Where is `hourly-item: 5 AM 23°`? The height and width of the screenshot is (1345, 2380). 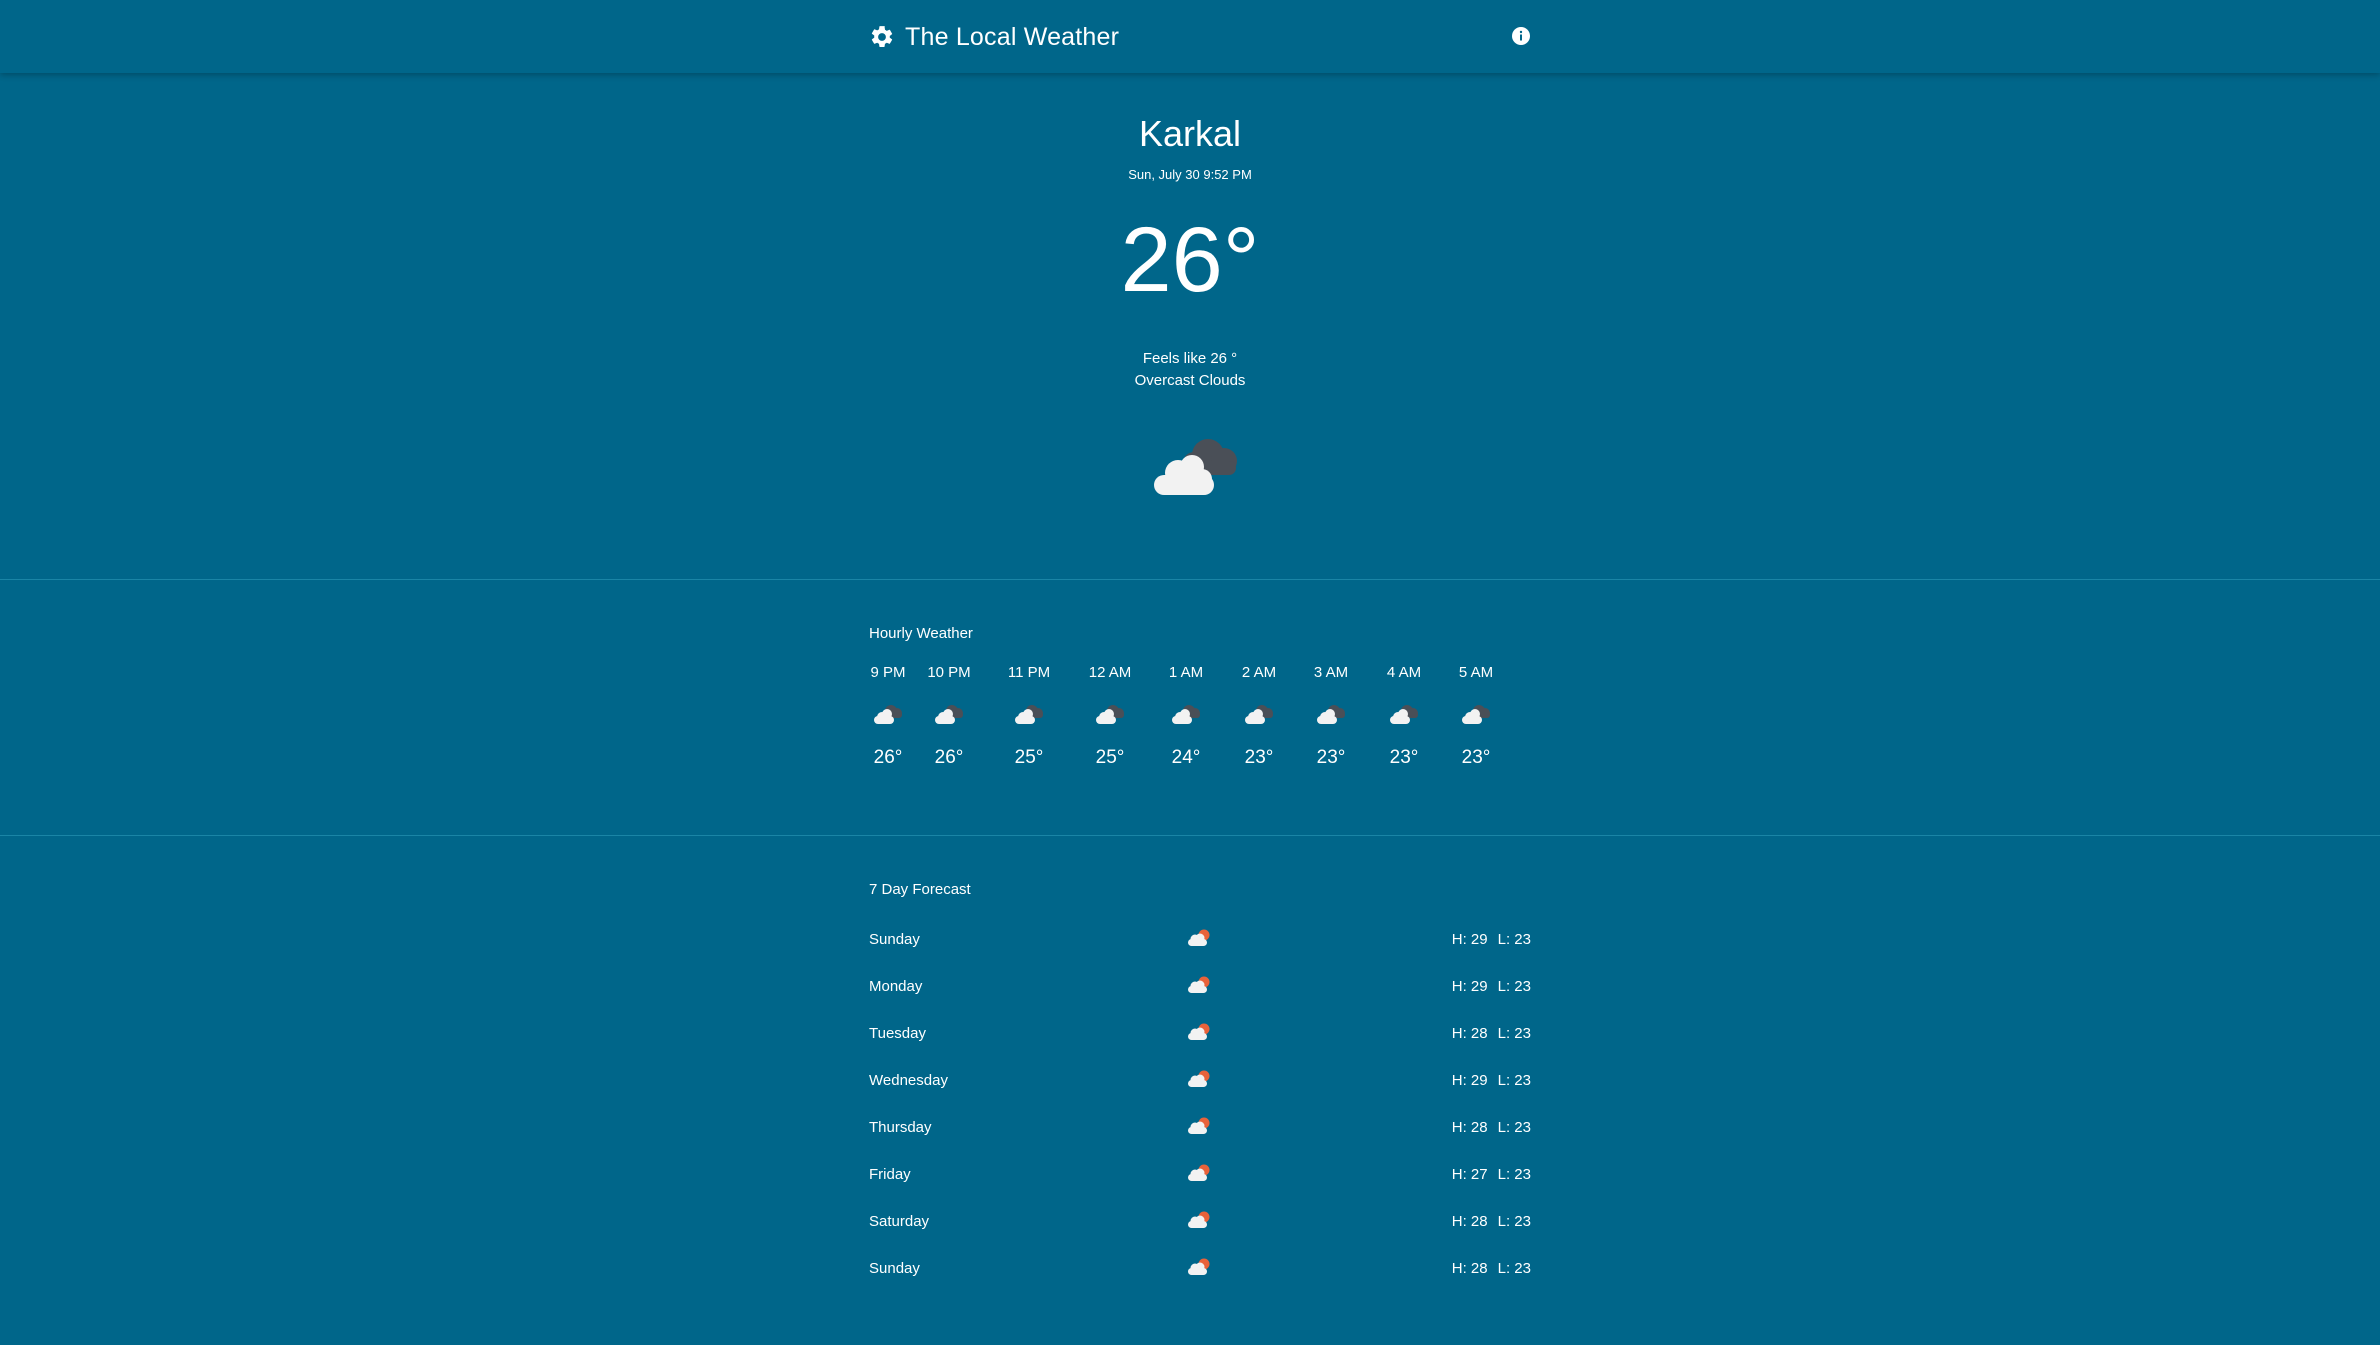
hourly-item: 5 AM 23° is located at coordinates (1476, 716).